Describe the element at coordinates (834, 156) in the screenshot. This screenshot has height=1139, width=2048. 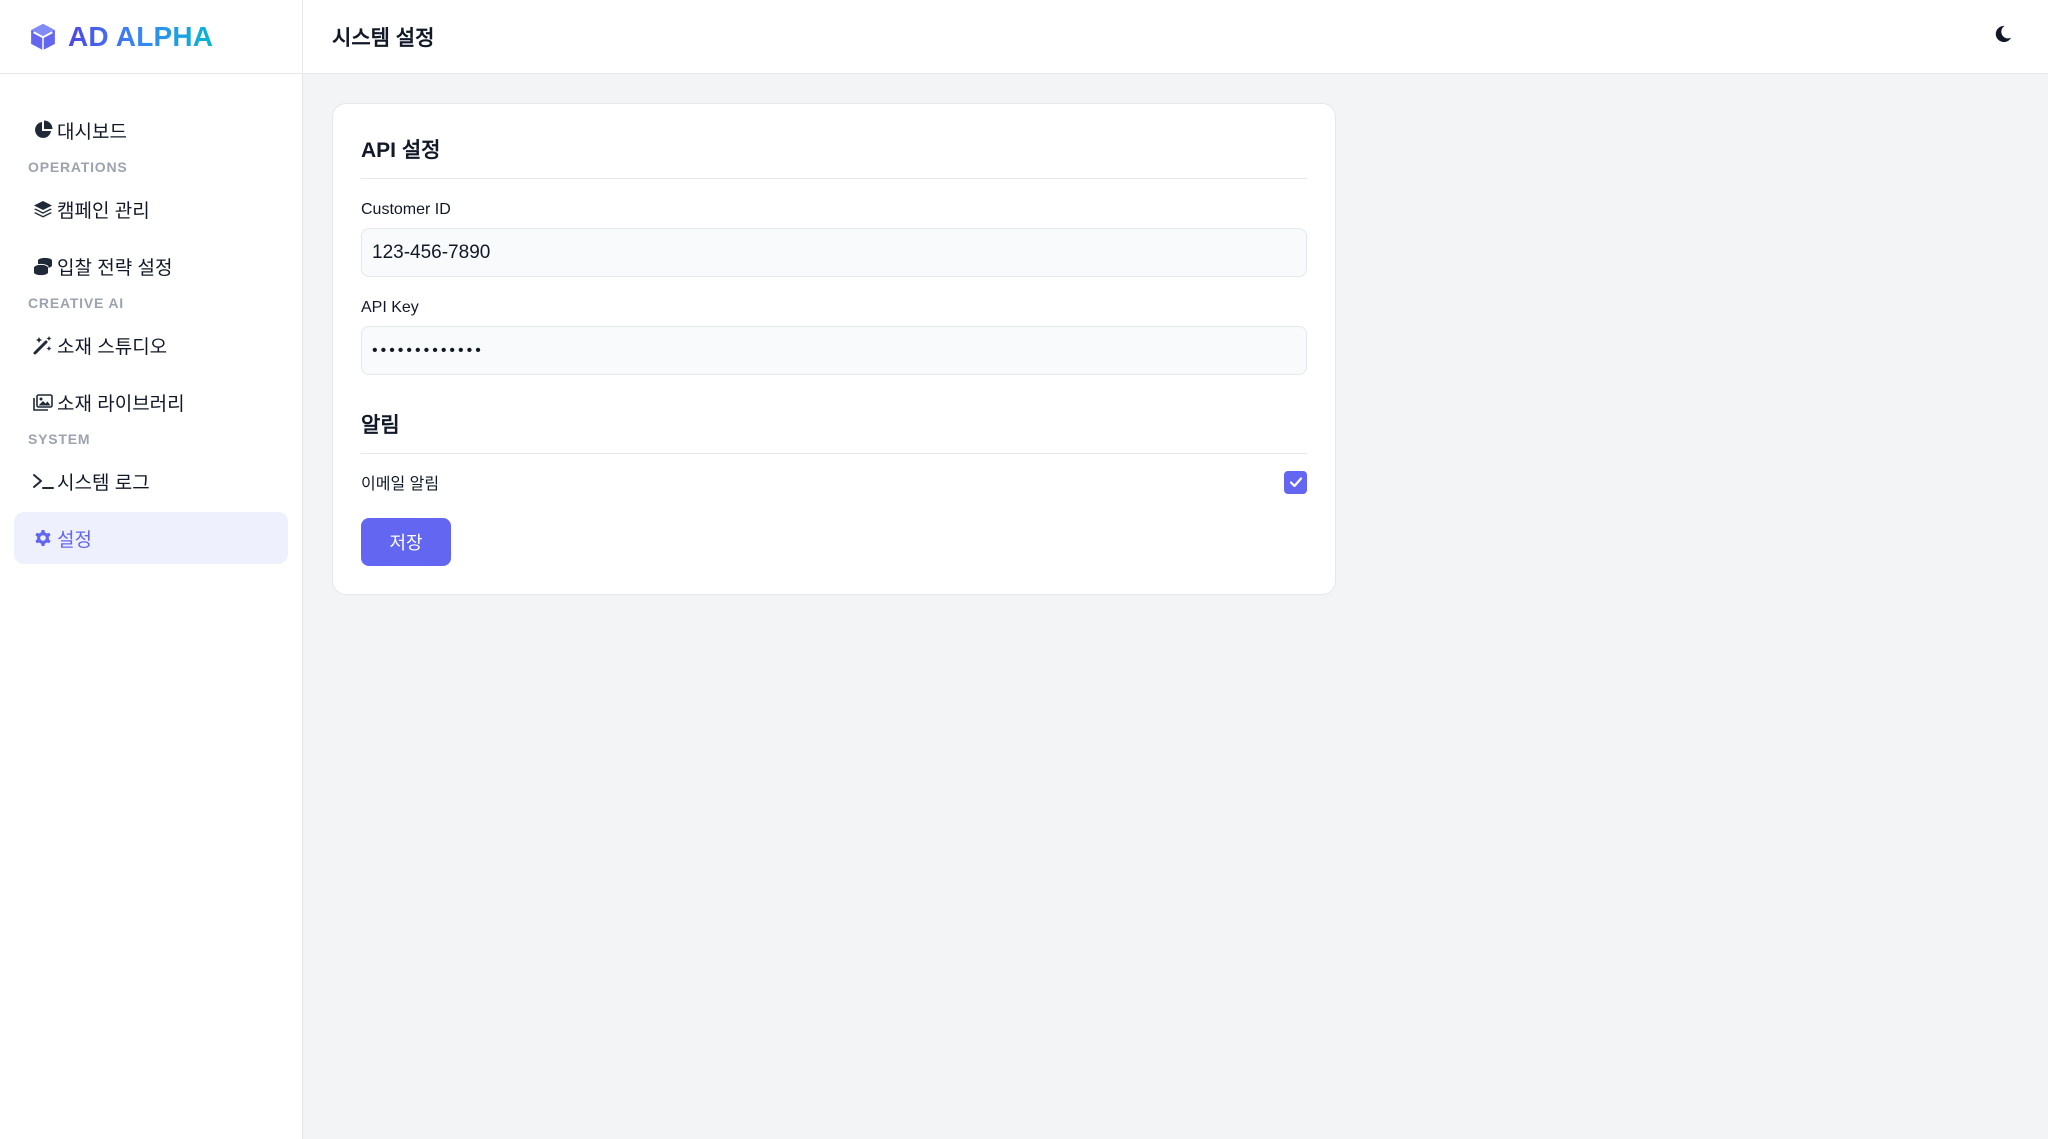
I see `api-section-title: API 설정` at that location.